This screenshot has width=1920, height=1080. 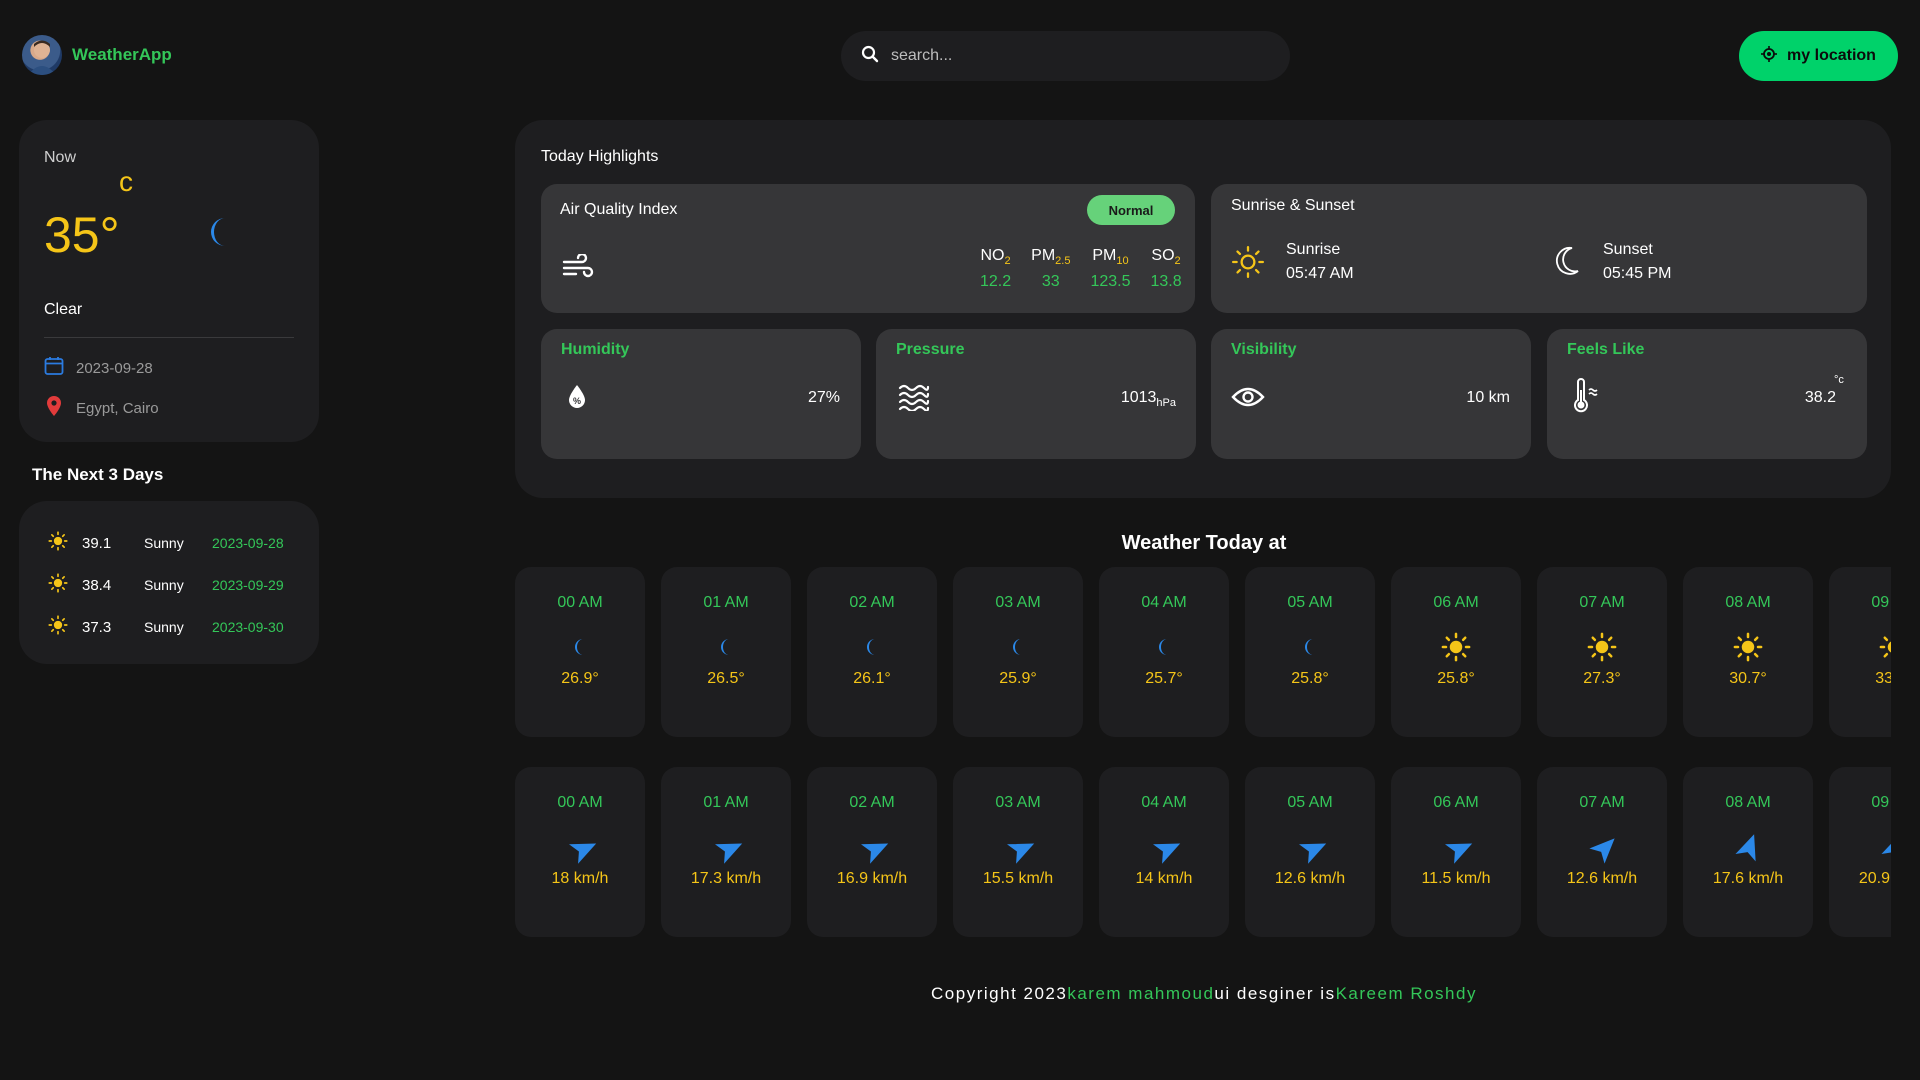 What do you see at coordinates (1293, 205) in the screenshot?
I see `sunrise-sunset-title: Sunrise & Sunset` at bounding box center [1293, 205].